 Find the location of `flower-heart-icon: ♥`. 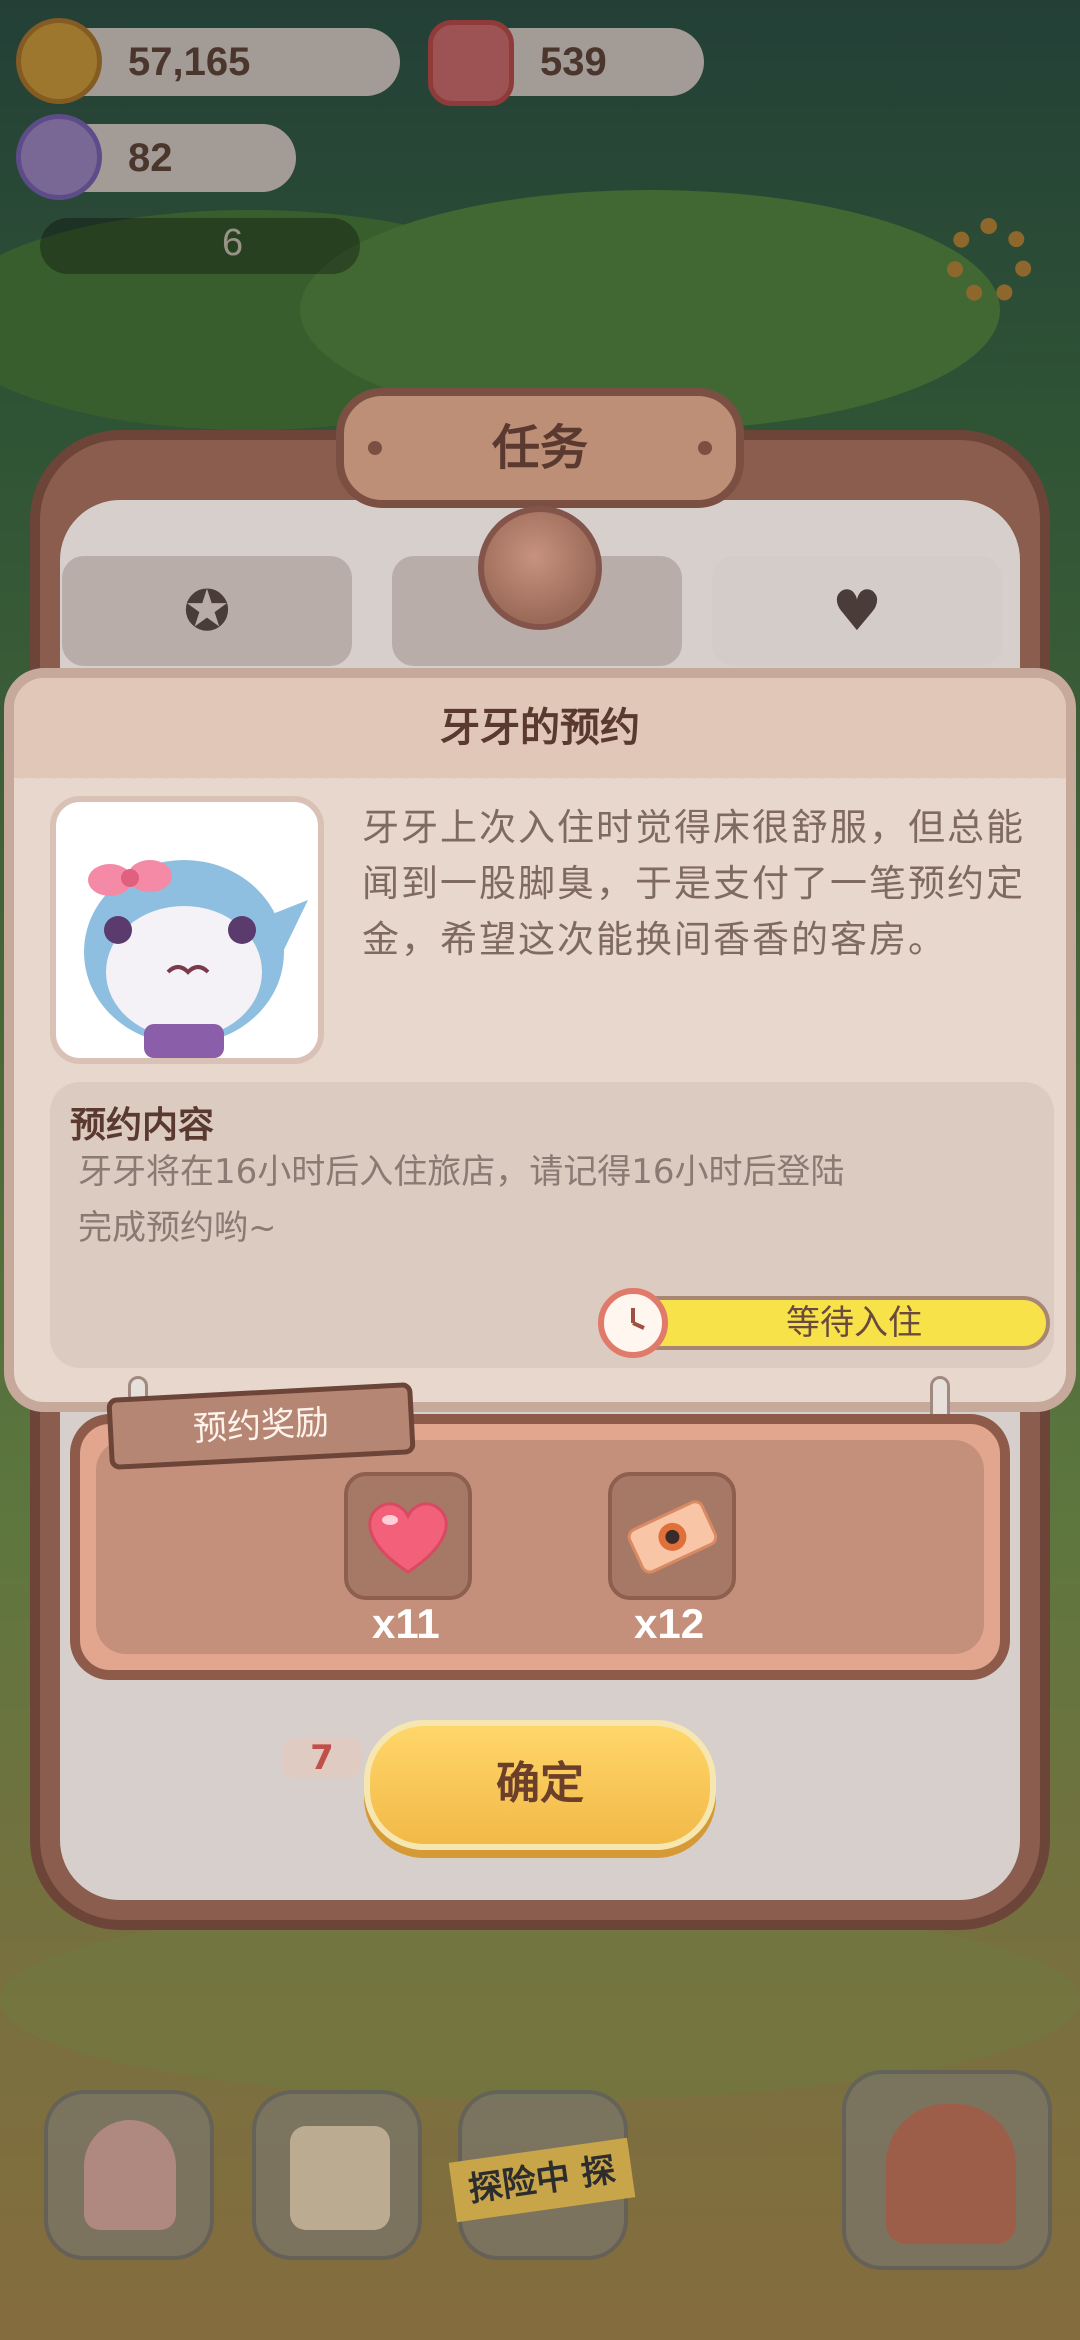

flower-heart-icon: ♥ is located at coordinates (857, 611).